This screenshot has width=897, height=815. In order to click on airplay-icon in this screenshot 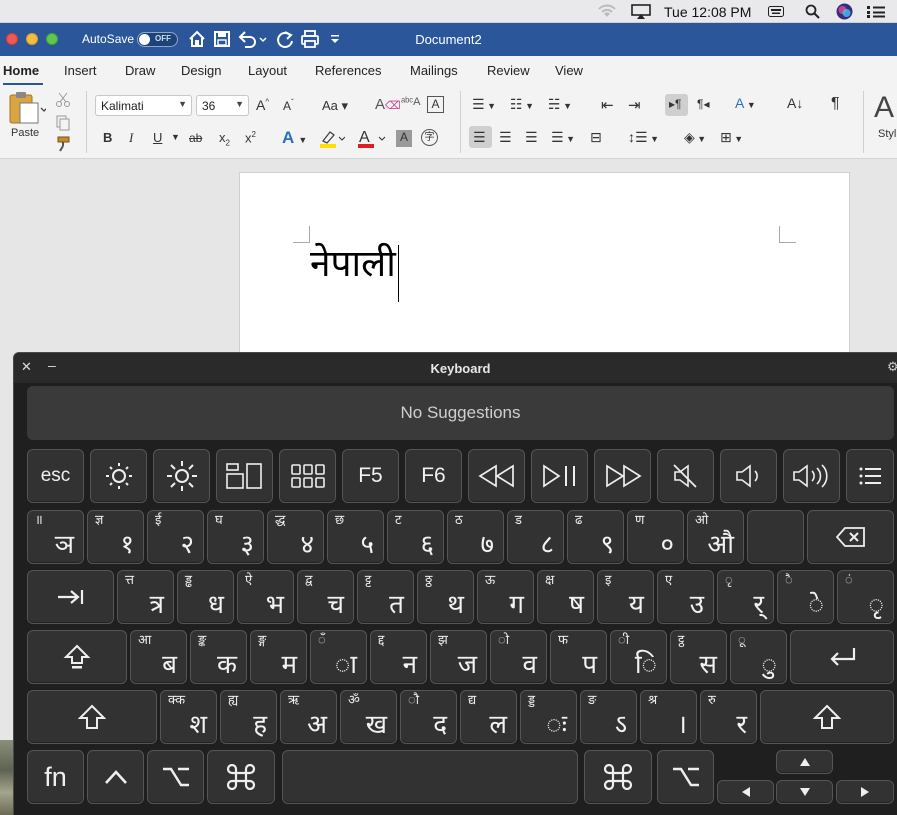, I will do `click(641, 11)`.